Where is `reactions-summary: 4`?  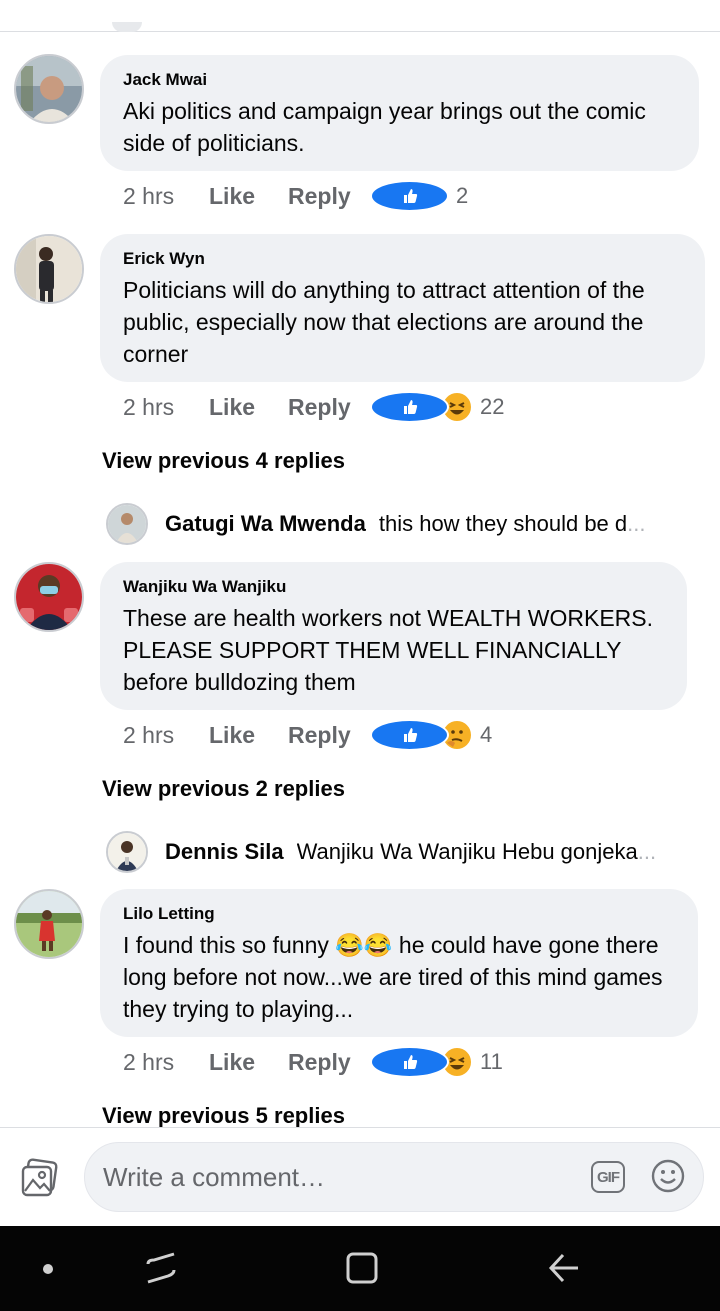
reactions-summary: 4 is located at coordinates (431, 735).